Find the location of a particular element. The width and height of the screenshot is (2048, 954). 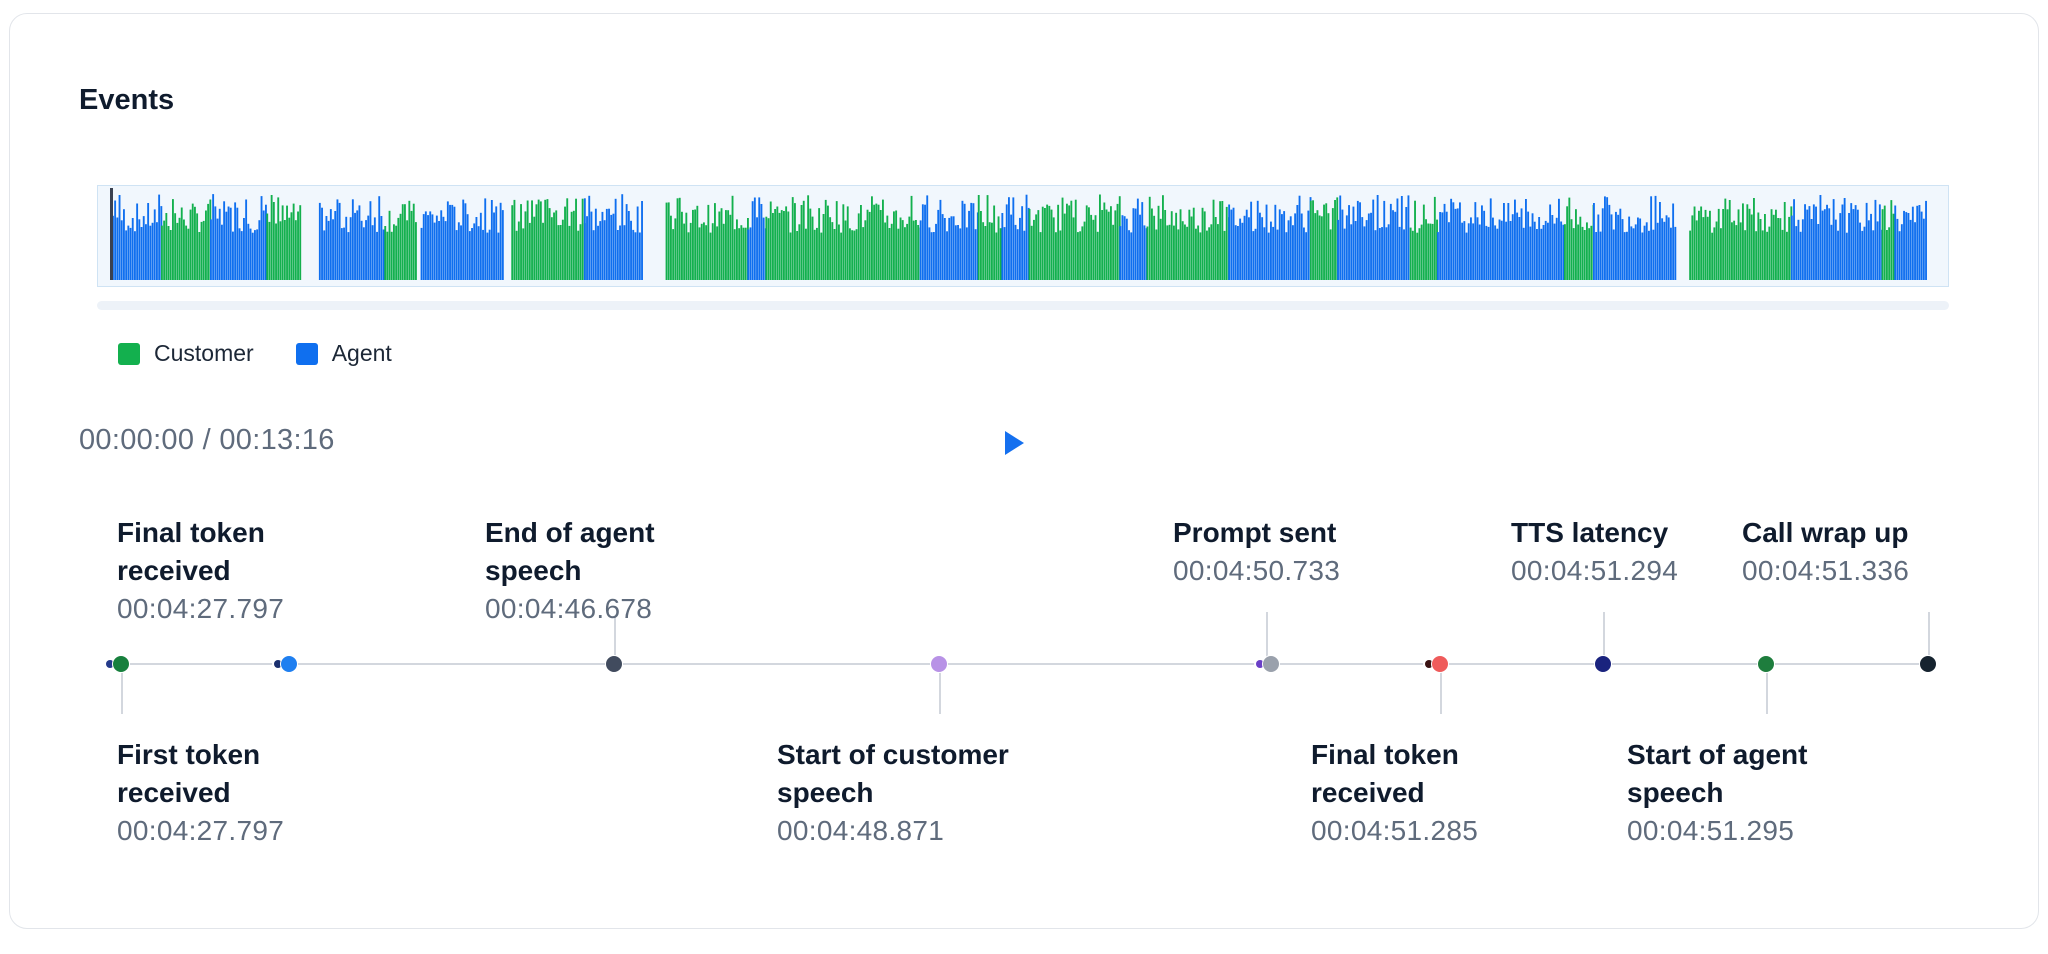

speaker-legend: Customer Agent is located at coordinates (255, 353).